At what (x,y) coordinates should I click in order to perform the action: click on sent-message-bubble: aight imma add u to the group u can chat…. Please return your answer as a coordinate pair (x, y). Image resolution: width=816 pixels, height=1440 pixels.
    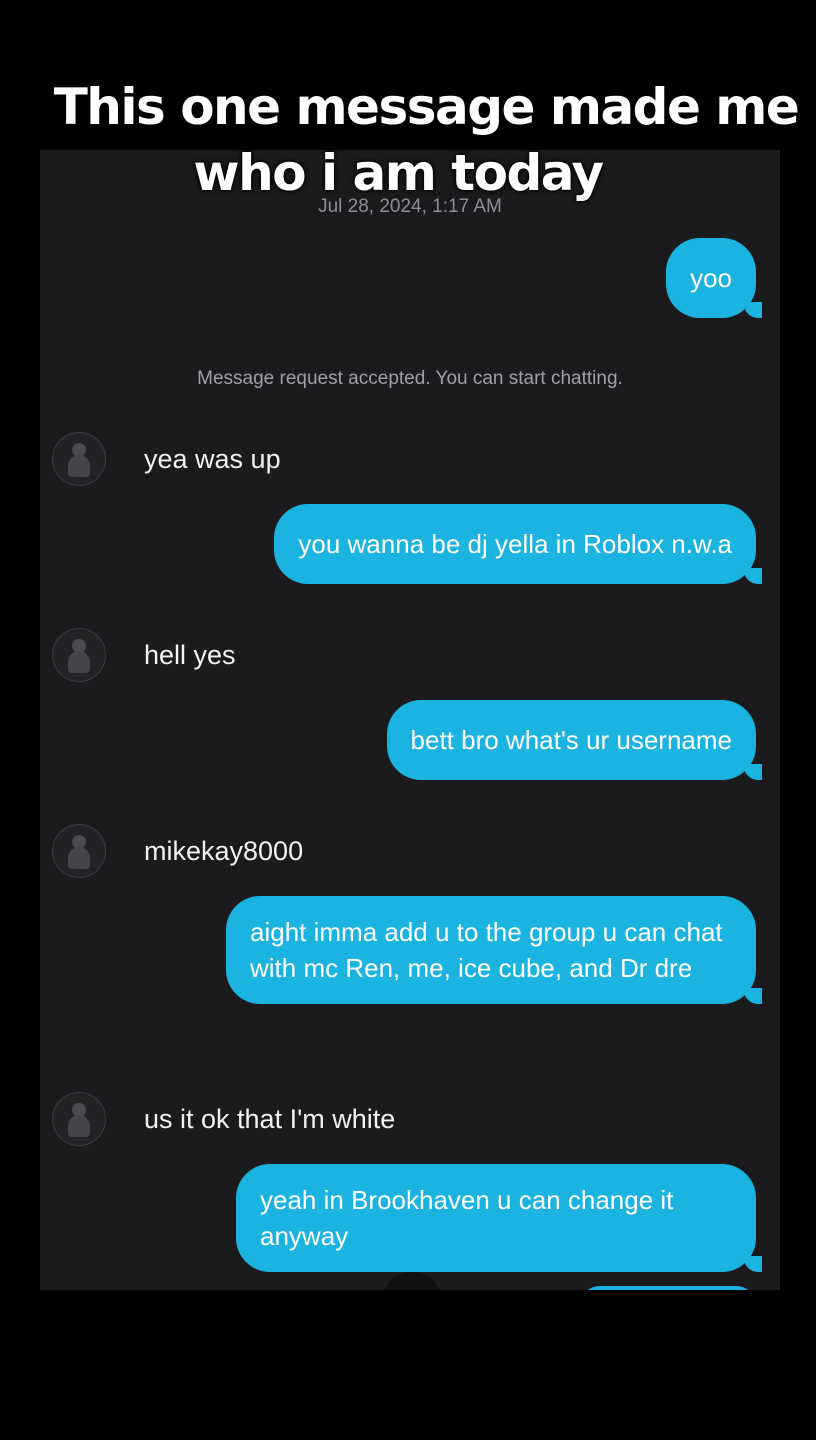
    Looking at the image, I should click on (494, 950).